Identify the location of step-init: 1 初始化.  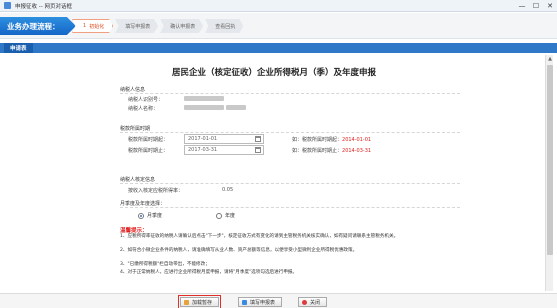
(93, 26).